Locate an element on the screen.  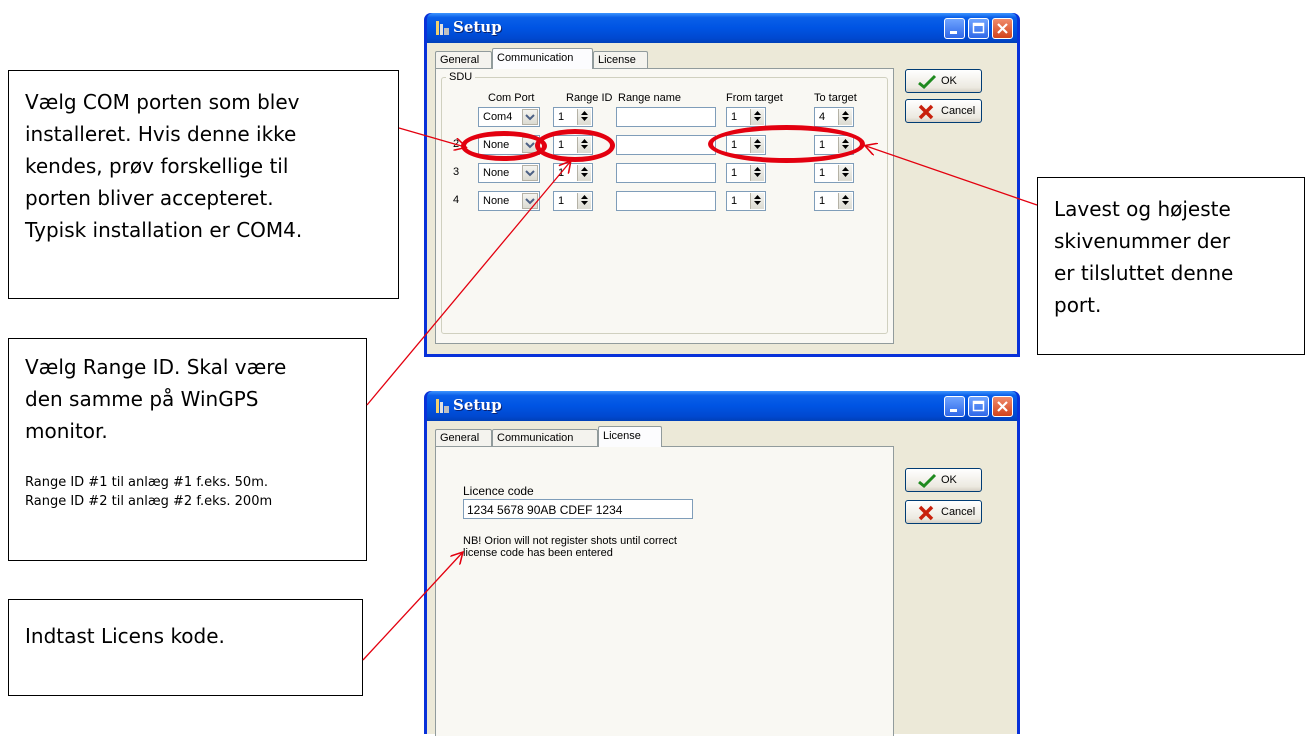
combo-value: None is located at coordinates (496, 201).